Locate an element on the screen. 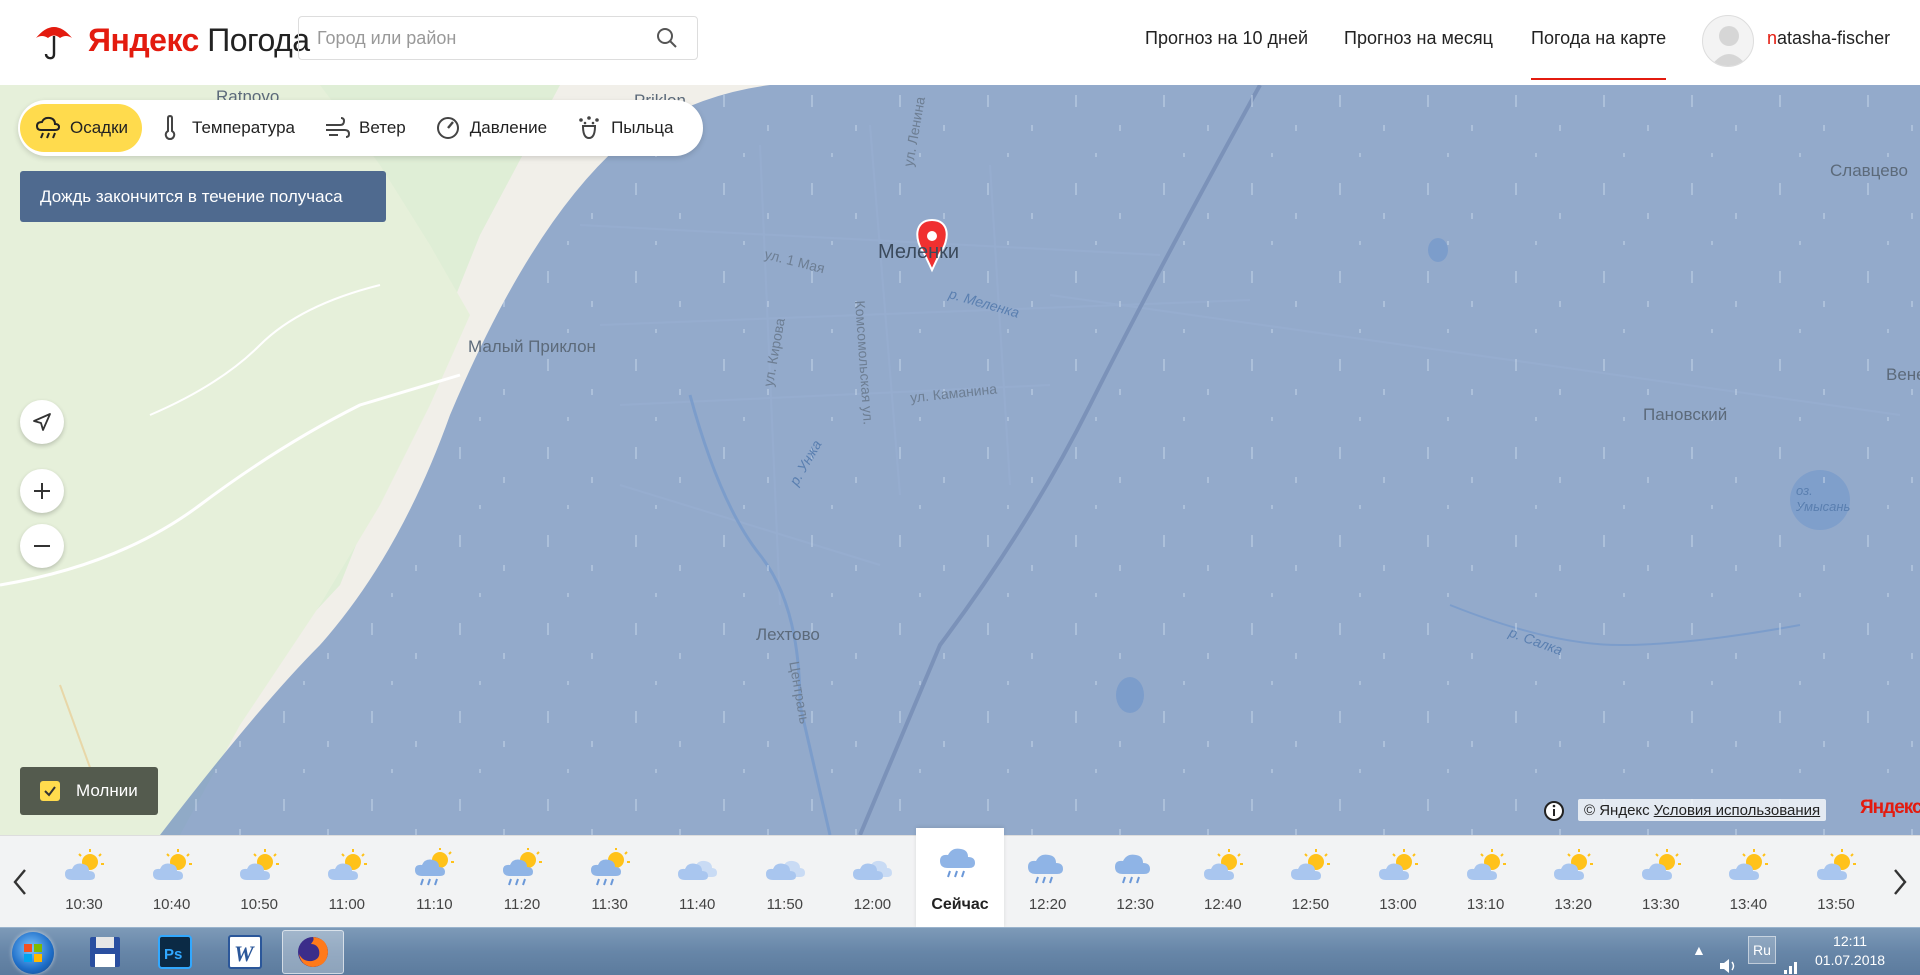 The image size is (1920, 975). photoshop-icon: Ps is located at coordinates (175, 952).